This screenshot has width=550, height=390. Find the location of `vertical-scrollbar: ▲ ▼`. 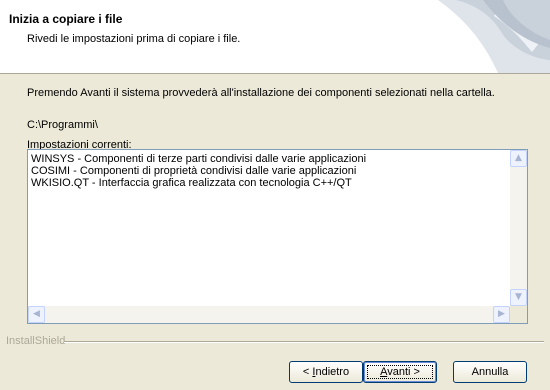

vertical-scrollbar: ▲ ▼ is located at coordinates (518, 228).